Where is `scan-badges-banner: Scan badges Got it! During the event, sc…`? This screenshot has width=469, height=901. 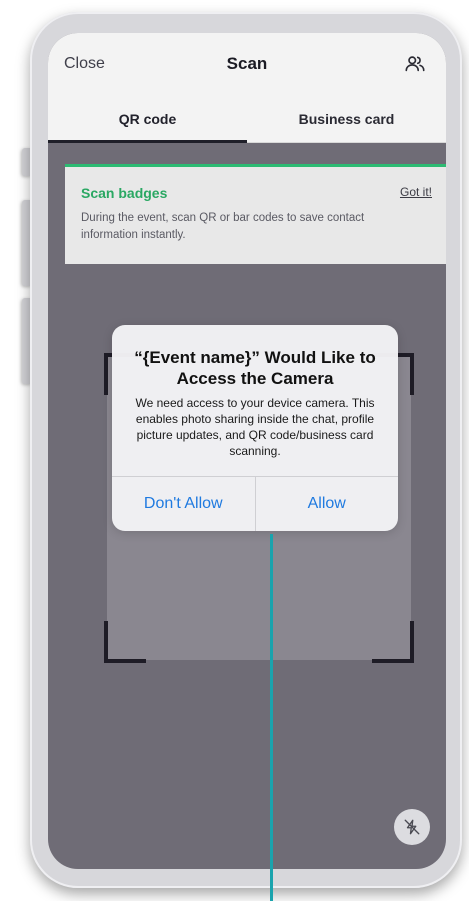 scan-badges-banner: Scan badges Got it! During the event, sc… is located at coordinates (255, 214).